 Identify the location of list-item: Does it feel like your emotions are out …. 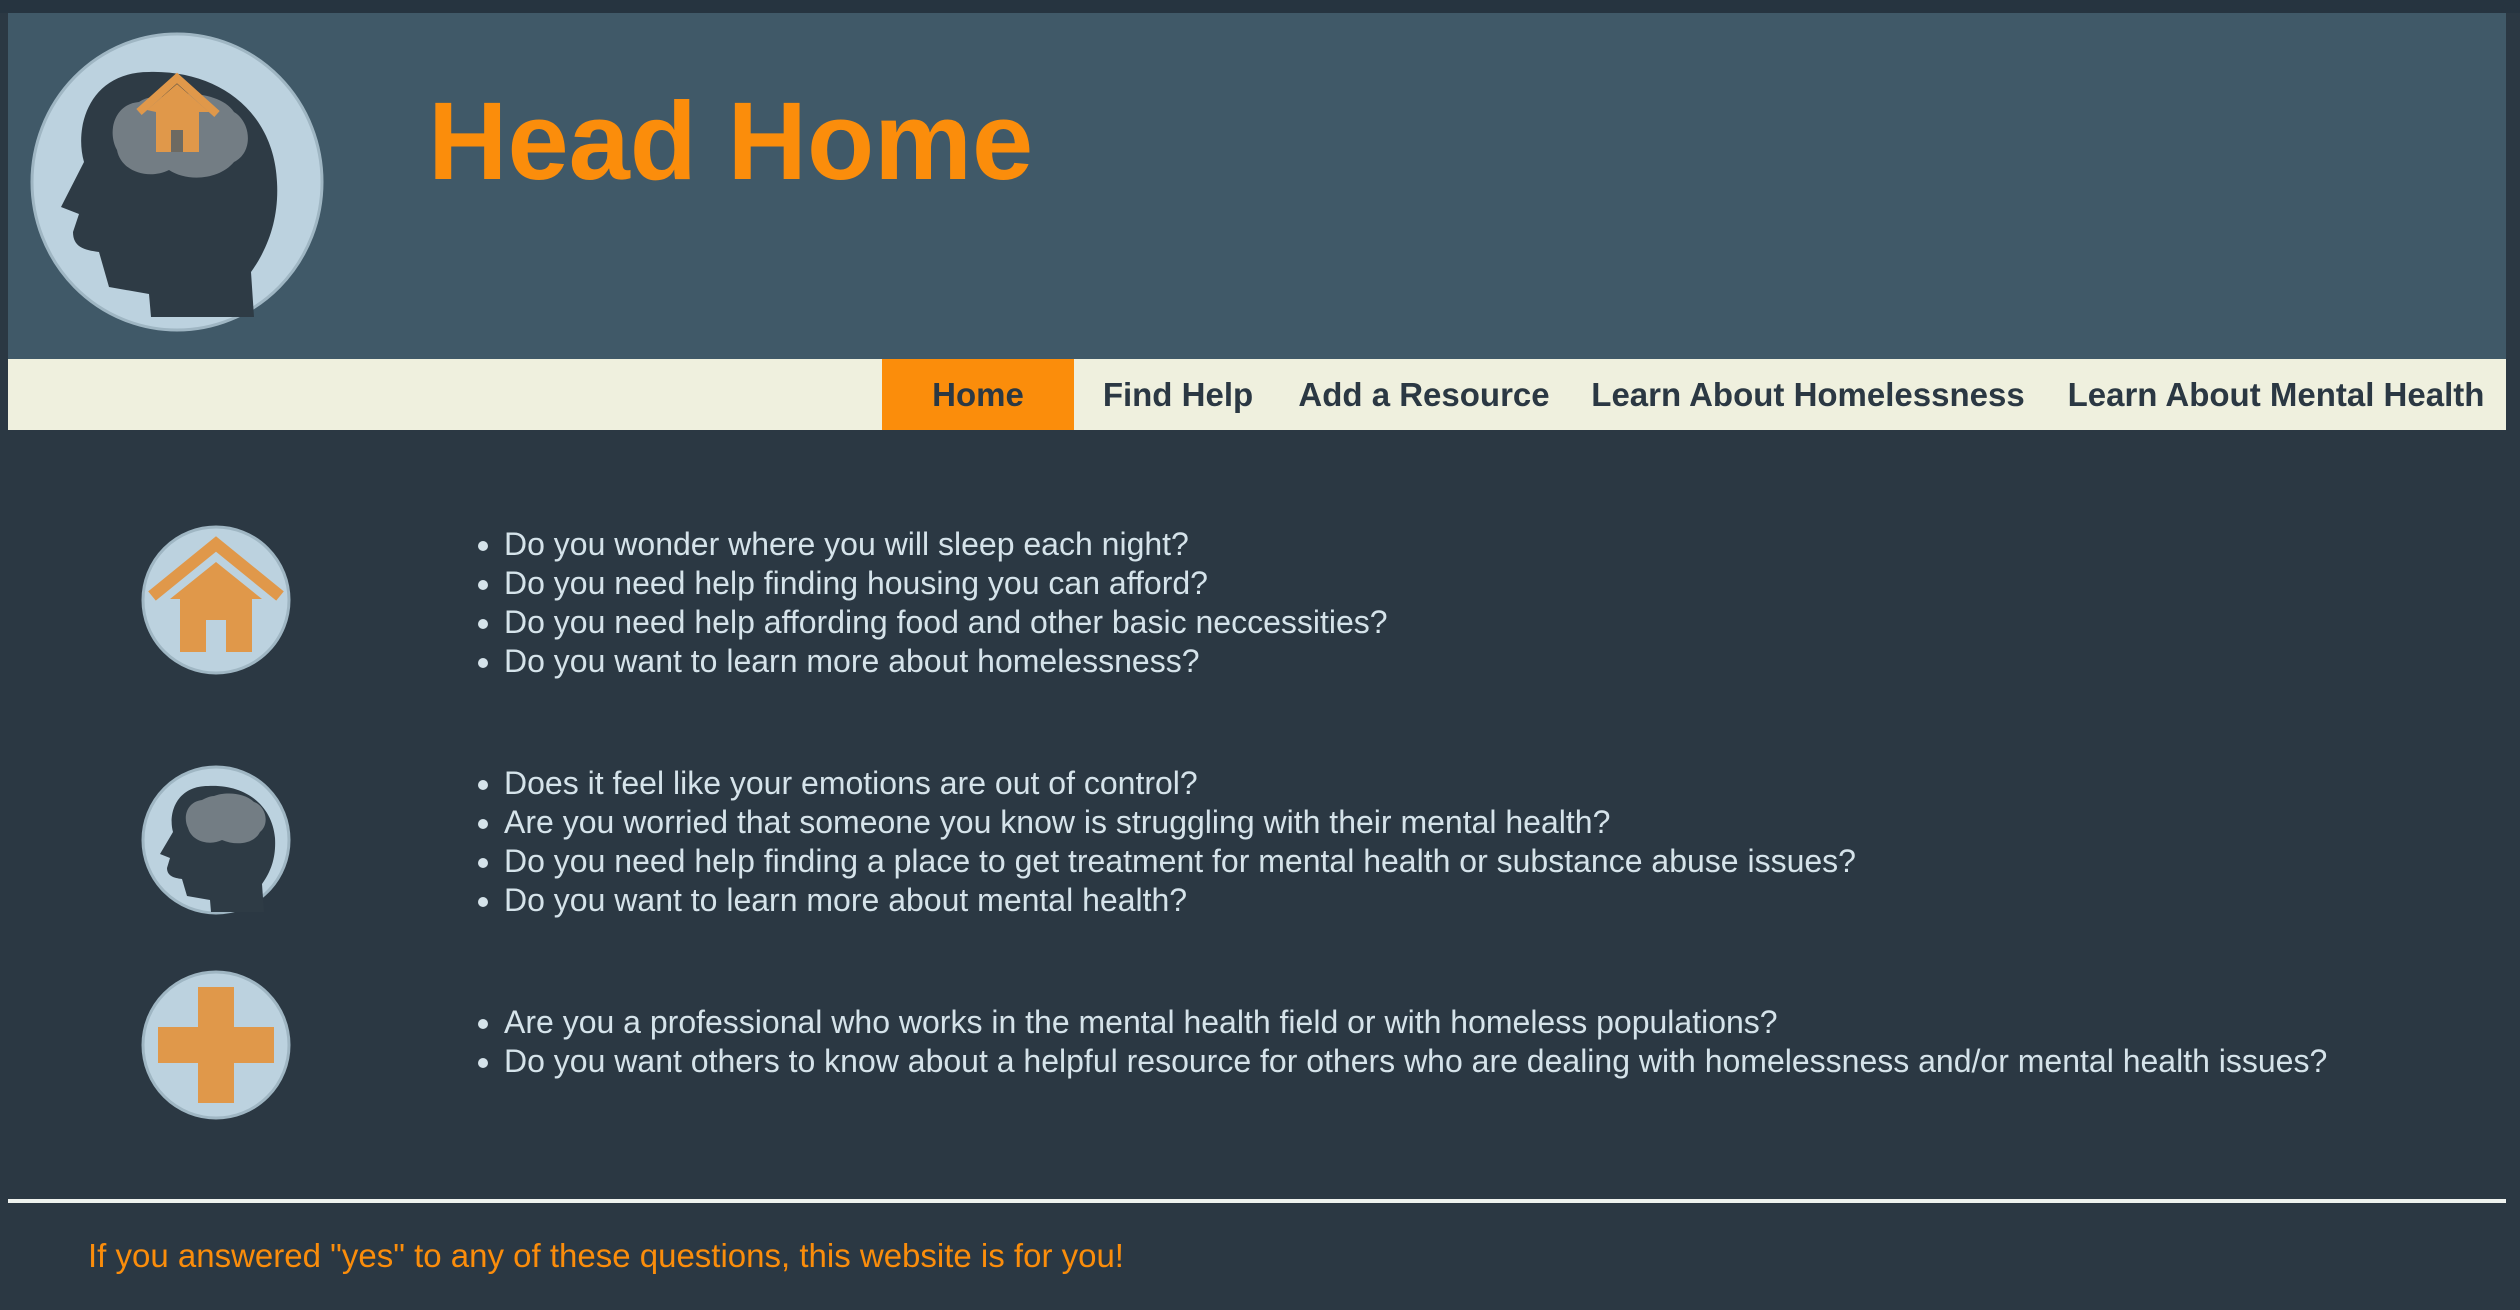
(1180, 783).